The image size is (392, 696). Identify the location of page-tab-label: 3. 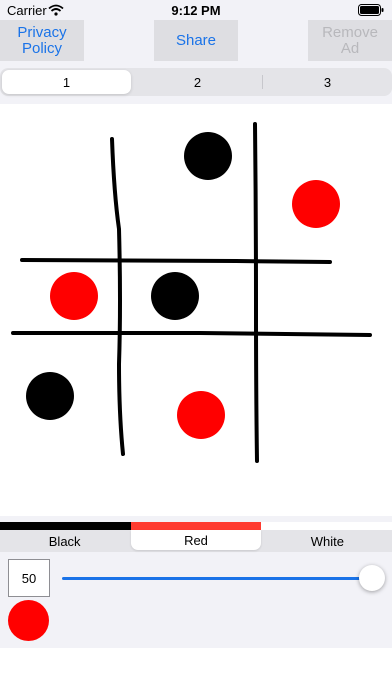
(327, 82).